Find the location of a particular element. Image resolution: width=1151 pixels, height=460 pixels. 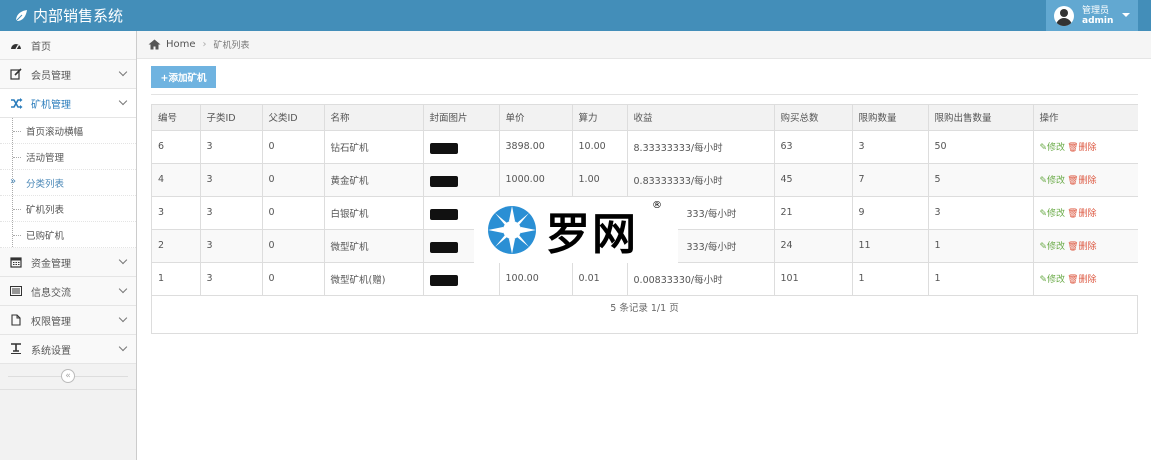

calendar-icon is located at coordinates (16, 262).